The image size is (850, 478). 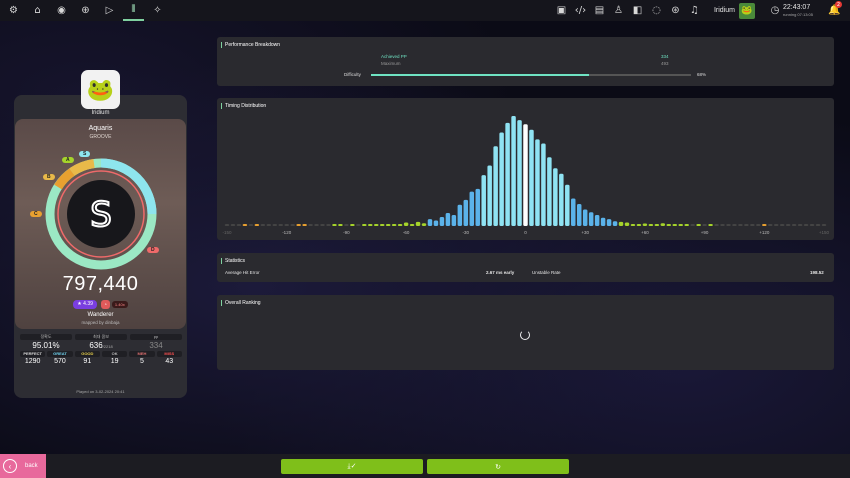 What do you see at coordinates (87, 361) in the screenshot?
I see `judgement-count: 91` at bounding box center [87, 361].